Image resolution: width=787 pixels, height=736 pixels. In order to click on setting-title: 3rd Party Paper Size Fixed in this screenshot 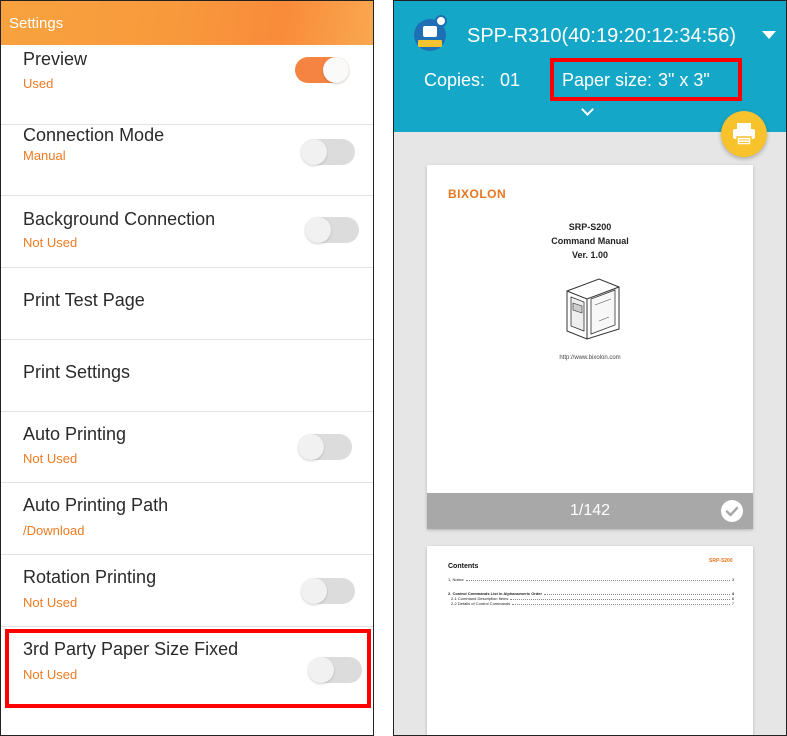, I will do `click(131, 649)`.